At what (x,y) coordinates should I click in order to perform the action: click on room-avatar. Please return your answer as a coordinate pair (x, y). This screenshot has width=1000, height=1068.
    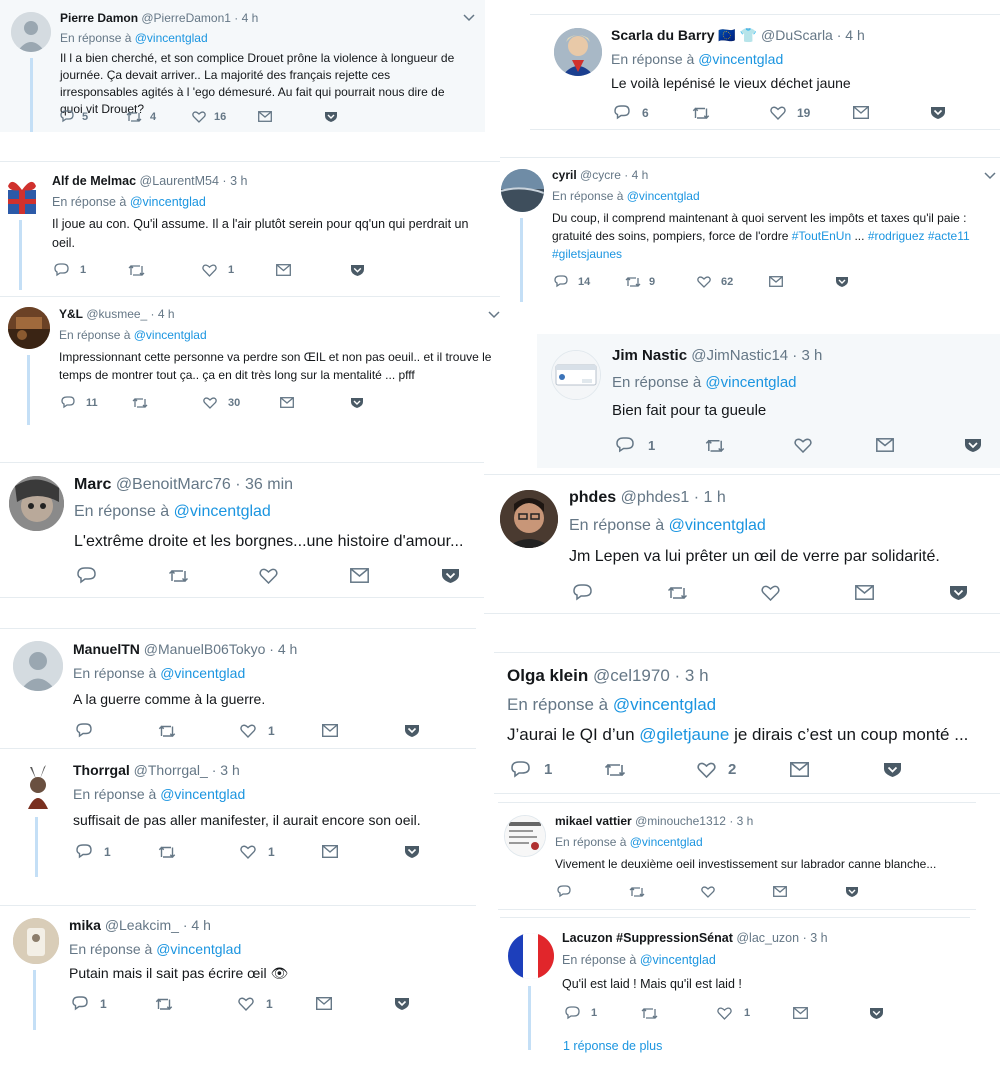
    Looking at the image, I should click on (29, 328).